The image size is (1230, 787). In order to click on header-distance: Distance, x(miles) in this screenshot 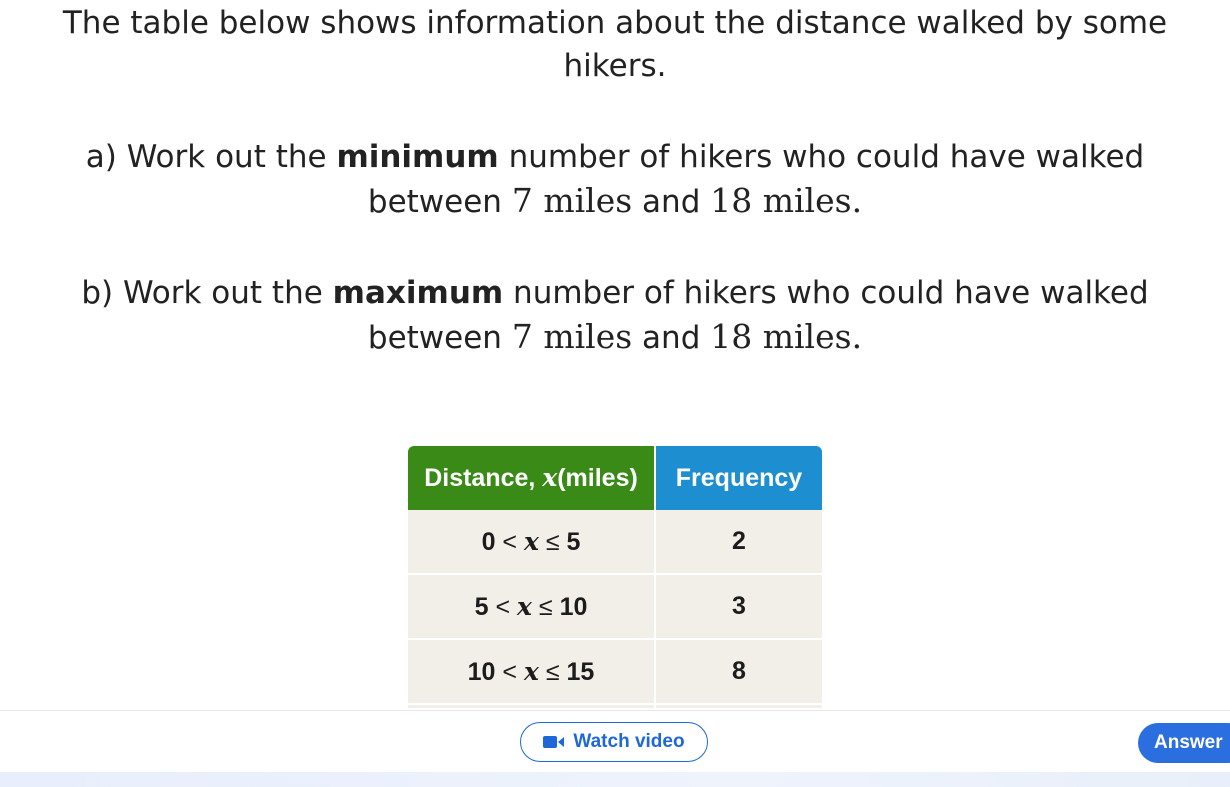, I will do `click(532, 478)`.